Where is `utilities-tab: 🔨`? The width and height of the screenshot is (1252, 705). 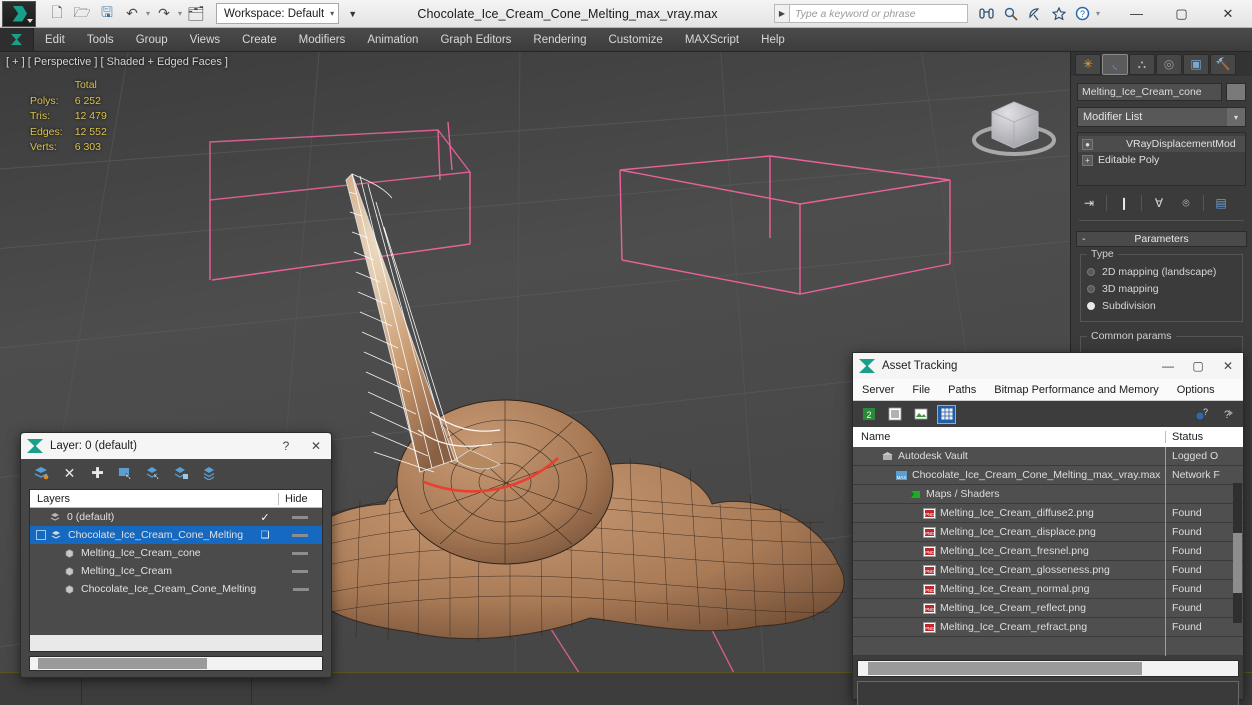 utilities-tab: 🔨 is located at coordinates (1223, 64).